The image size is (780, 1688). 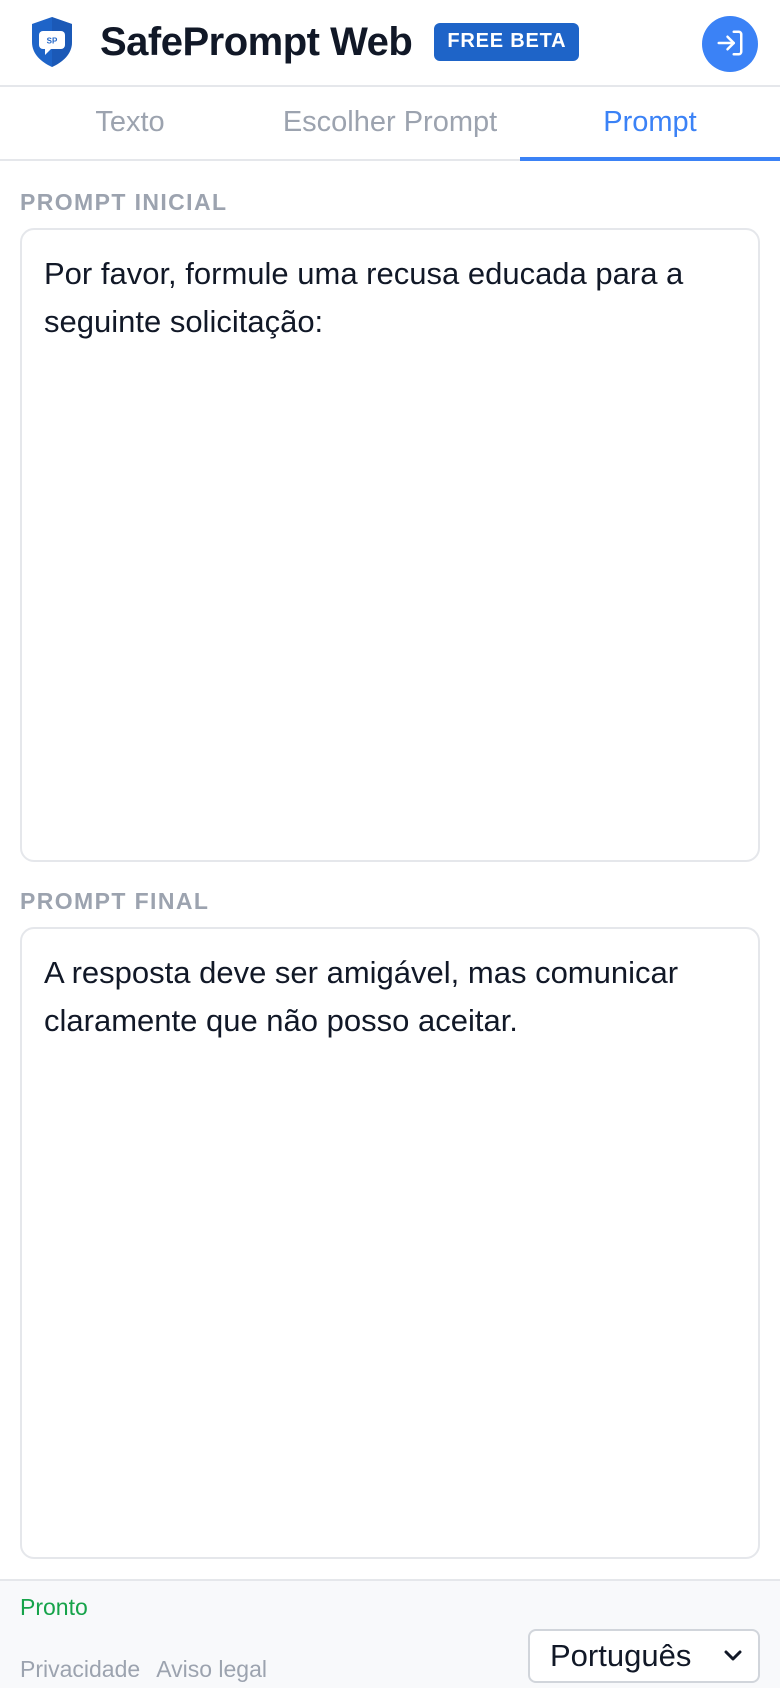 I want to click on tab-escolher-prompt: Escolher Prompt, so click(x=390, y=123).